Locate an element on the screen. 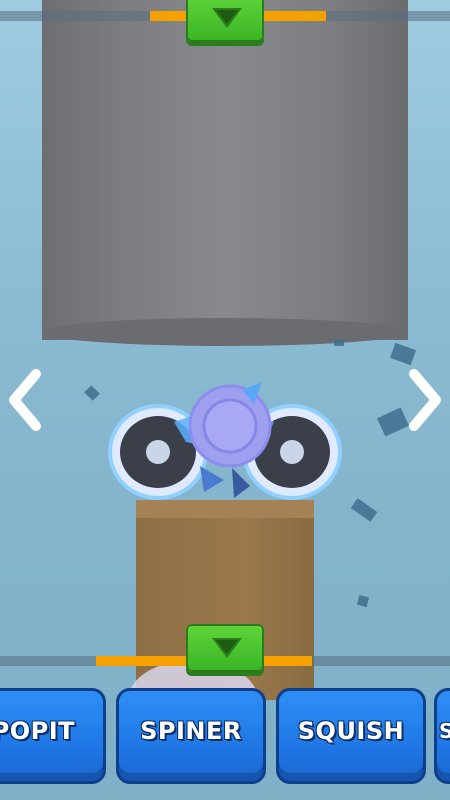 This screenshot has height=800, width=450. category-tab-bar: POPIT SPINER SQUISH SI is located at coordinates (225, 739).